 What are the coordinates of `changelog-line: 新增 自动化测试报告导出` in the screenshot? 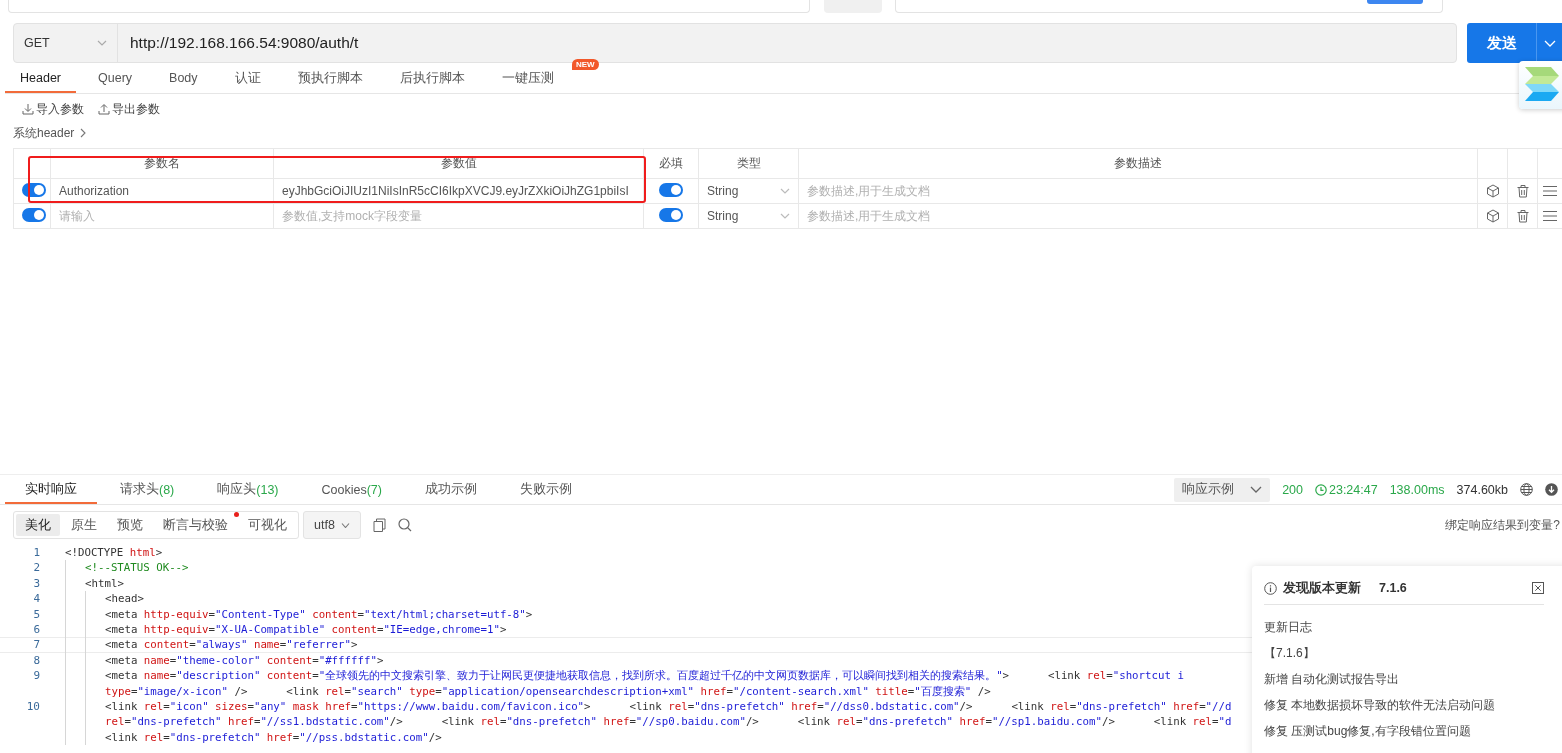 It's located at (1332, 679).